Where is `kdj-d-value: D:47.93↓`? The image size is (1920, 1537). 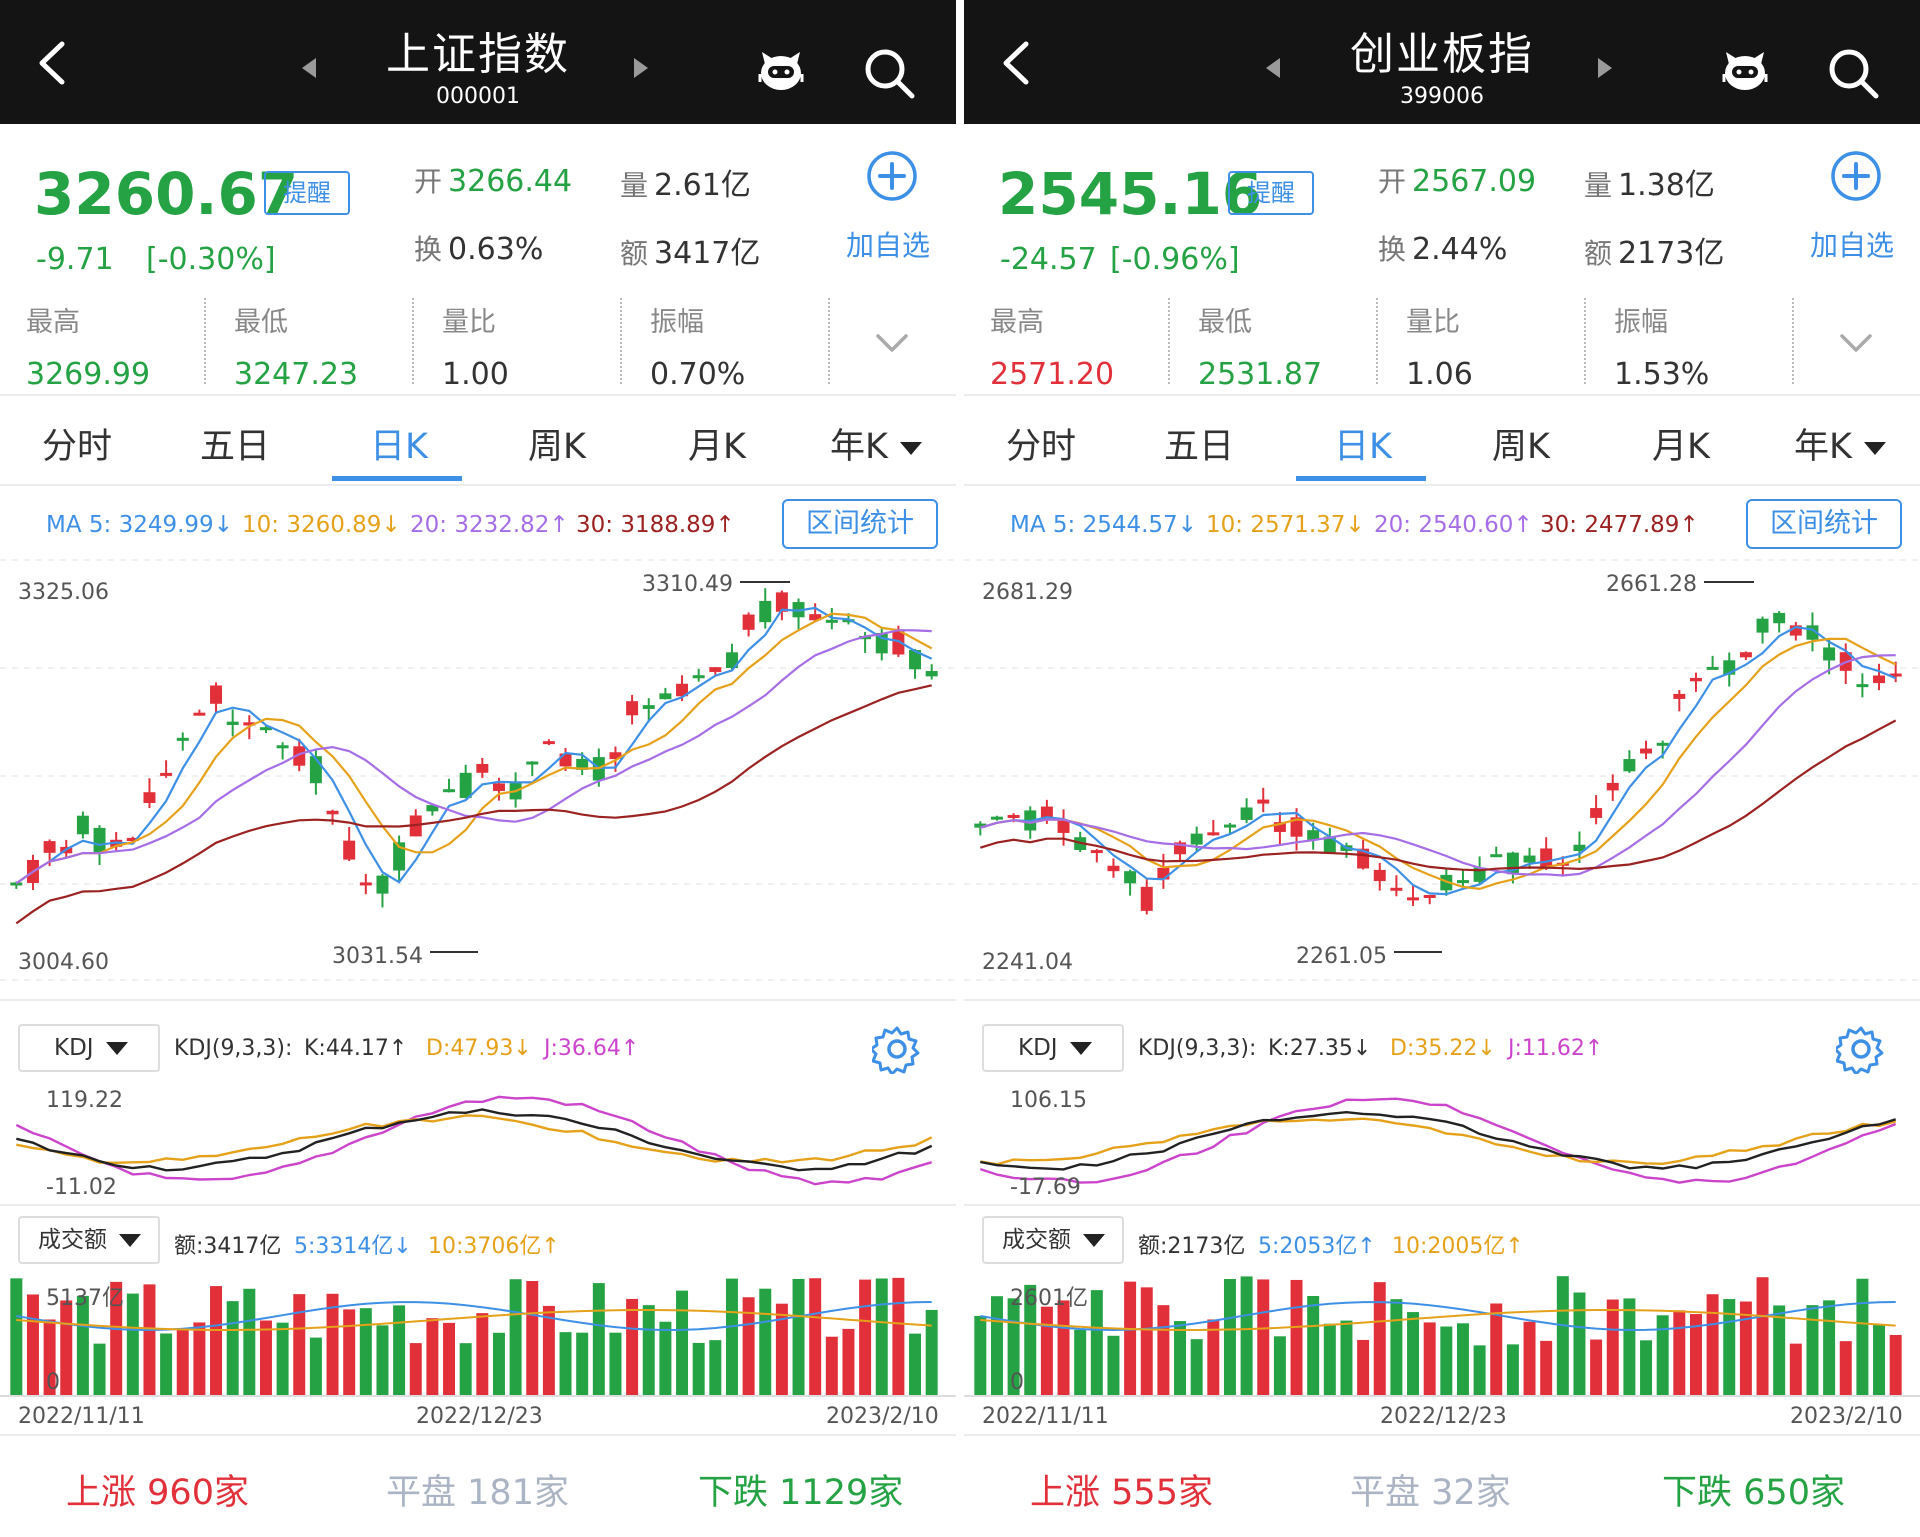 kdj-d-value: D:47.93↓ is located at coordinates (479, 1048).